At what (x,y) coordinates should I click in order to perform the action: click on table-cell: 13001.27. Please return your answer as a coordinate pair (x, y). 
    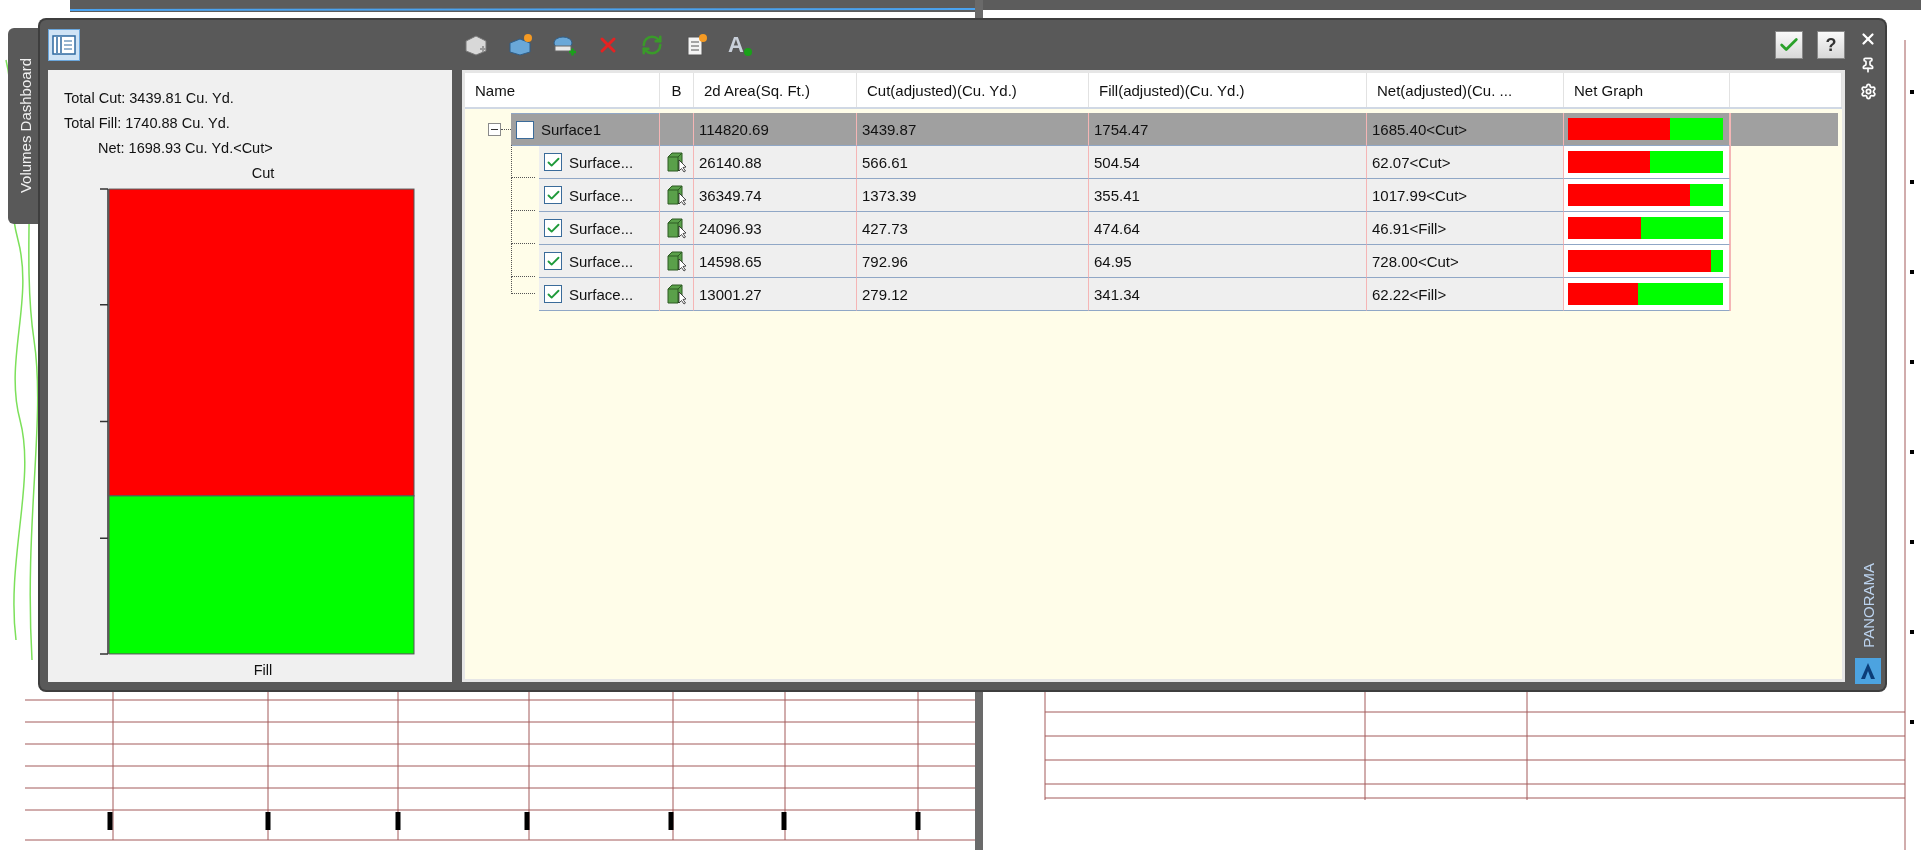
    Looking at the image, I should click on (775, 294).